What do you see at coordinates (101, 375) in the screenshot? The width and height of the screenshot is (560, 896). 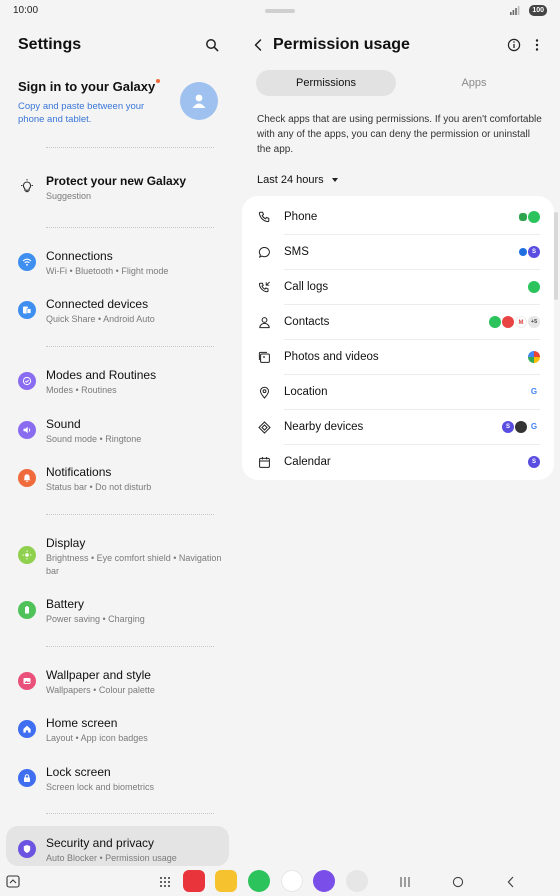 I see `settings-item-title: Modes and Routines` at bounding box center [101, 375].